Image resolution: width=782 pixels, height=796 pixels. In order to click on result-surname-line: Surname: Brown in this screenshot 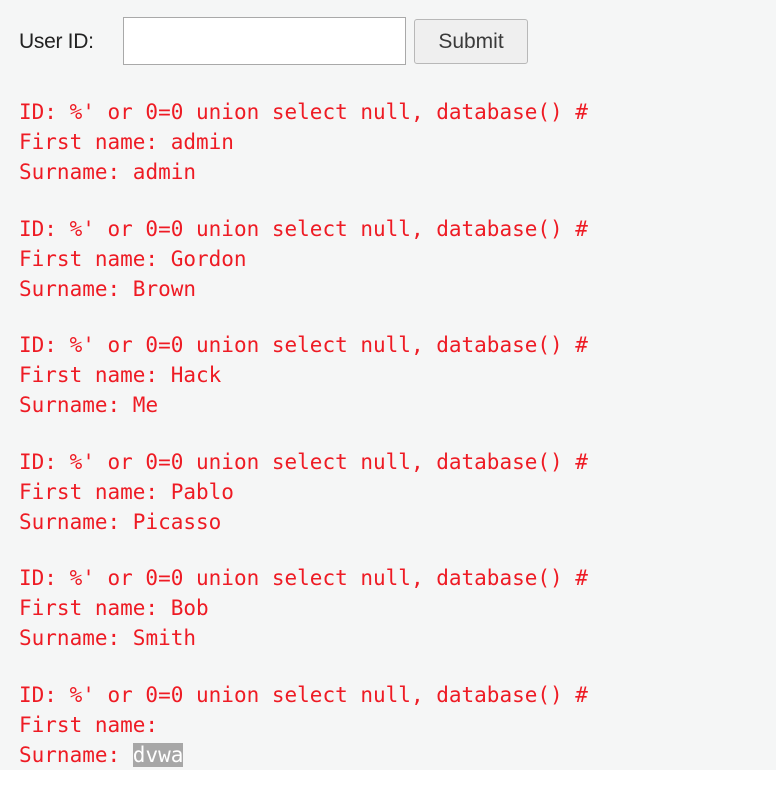, I will do `click(389, 289)`.